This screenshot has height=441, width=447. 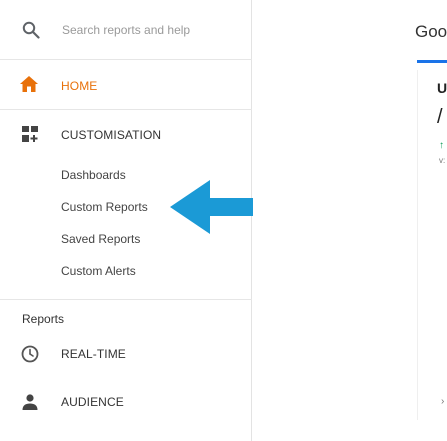 I want to click on search-input, so click(x=151, y=30).